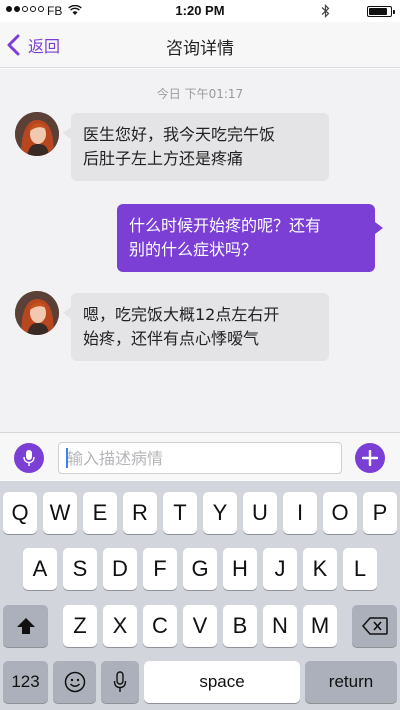  Describe the element at coordinates (196, 147) in the screenshot. I see `incoming-message-bubble: 医生您好，我今天吃完午饭 后肚子左上方还是疼痛` at that location.